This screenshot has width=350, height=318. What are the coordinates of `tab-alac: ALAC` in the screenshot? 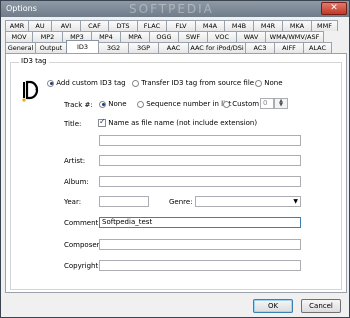 It's located at (317, 47).